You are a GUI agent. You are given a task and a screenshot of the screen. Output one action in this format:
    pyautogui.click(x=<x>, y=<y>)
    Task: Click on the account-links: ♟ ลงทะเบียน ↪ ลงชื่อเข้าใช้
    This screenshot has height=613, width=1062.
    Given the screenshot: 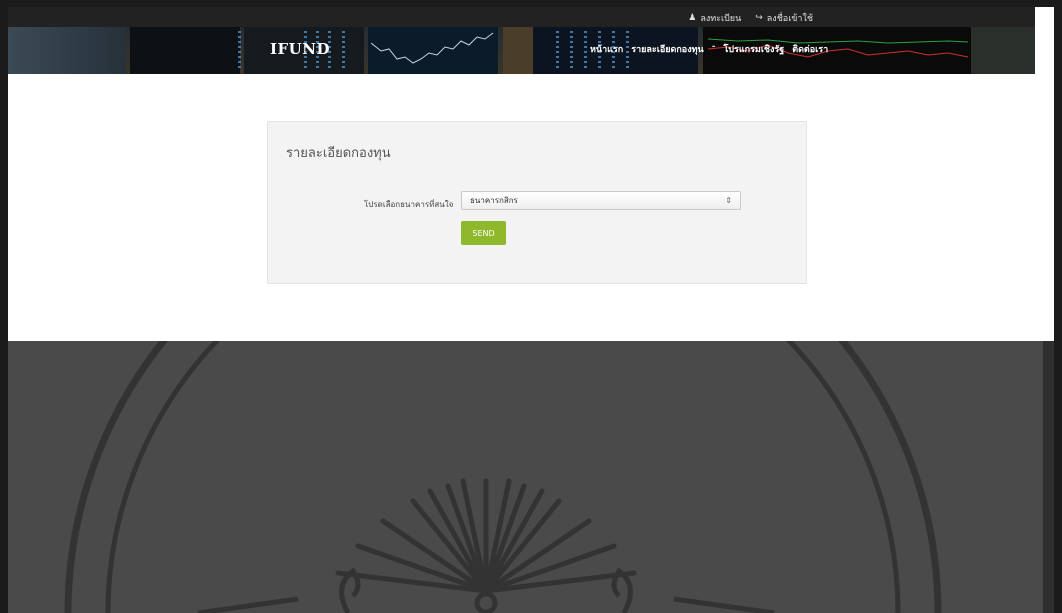 What is the action you would take?
    pyautogui.click(x=750, y=18)
    